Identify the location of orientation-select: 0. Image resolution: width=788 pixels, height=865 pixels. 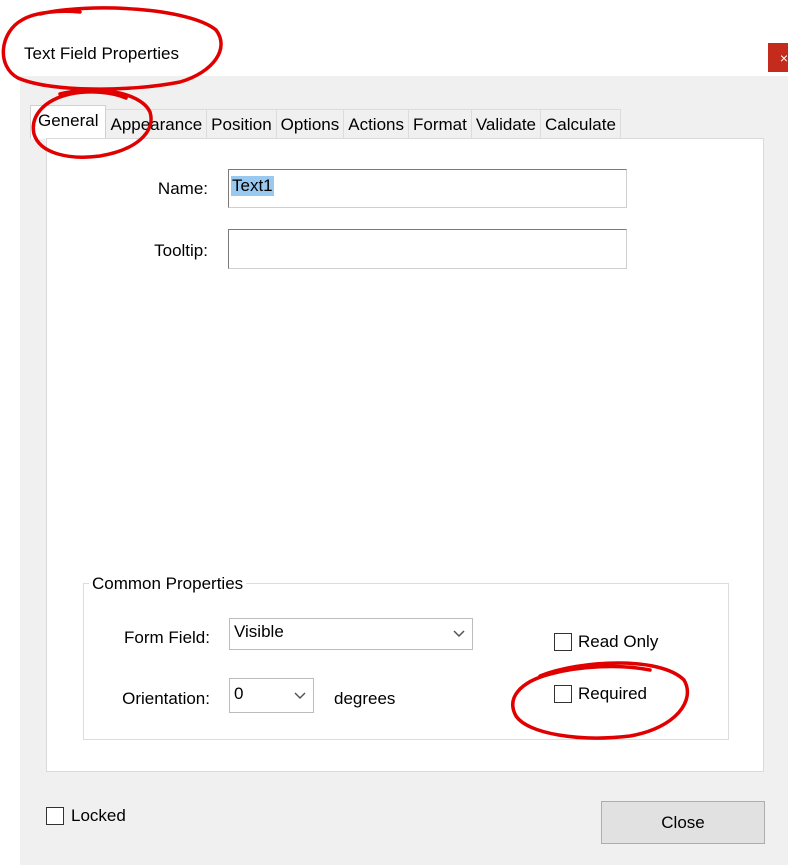
(271, 695).